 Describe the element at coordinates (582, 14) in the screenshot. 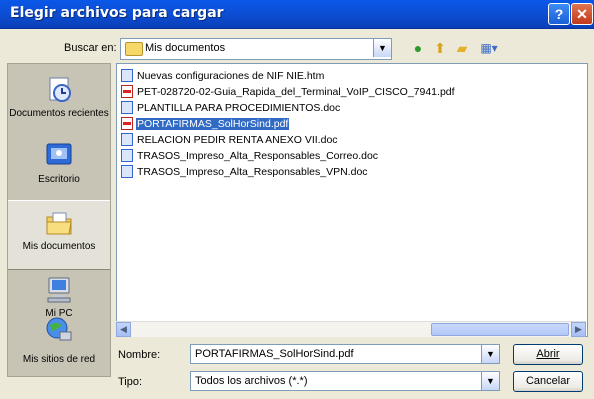

I see `close-button: ✕` at that location.